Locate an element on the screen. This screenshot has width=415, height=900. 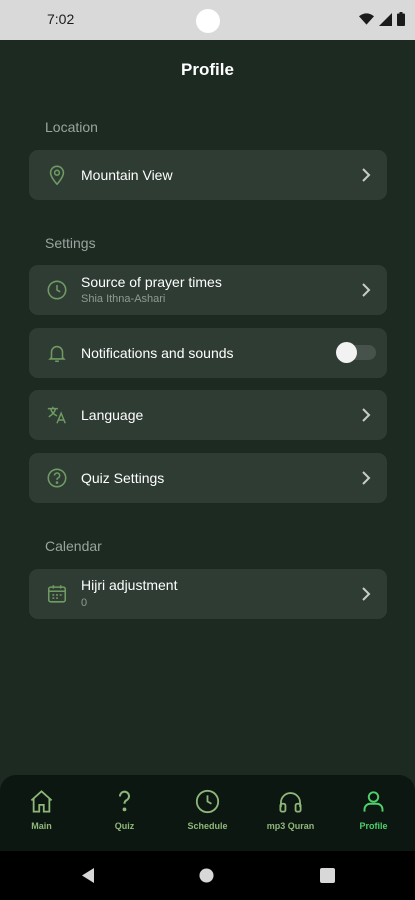
headphones-icon is located at coordinates (290, 802).